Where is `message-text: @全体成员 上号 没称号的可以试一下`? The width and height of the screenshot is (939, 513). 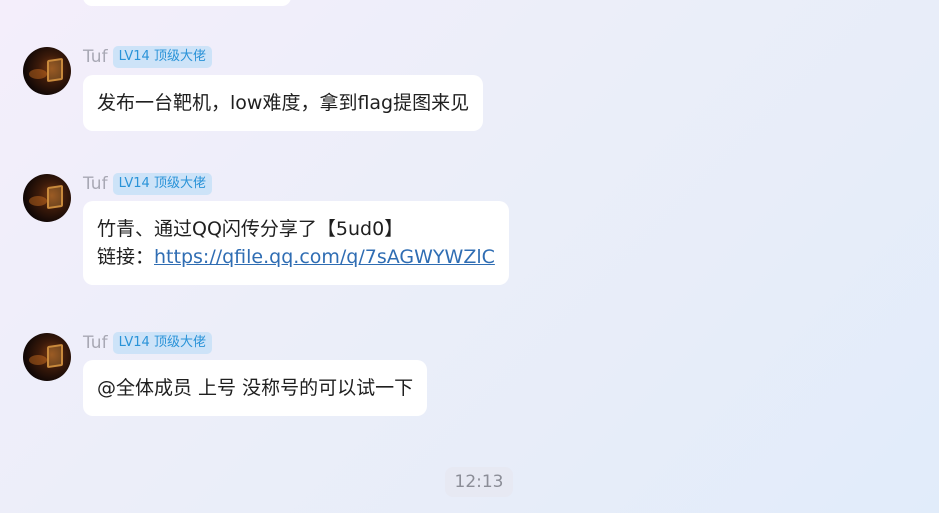 message-text: @全体成员 上号 没称号的可以试一下 is located at coordinates (255, 388).